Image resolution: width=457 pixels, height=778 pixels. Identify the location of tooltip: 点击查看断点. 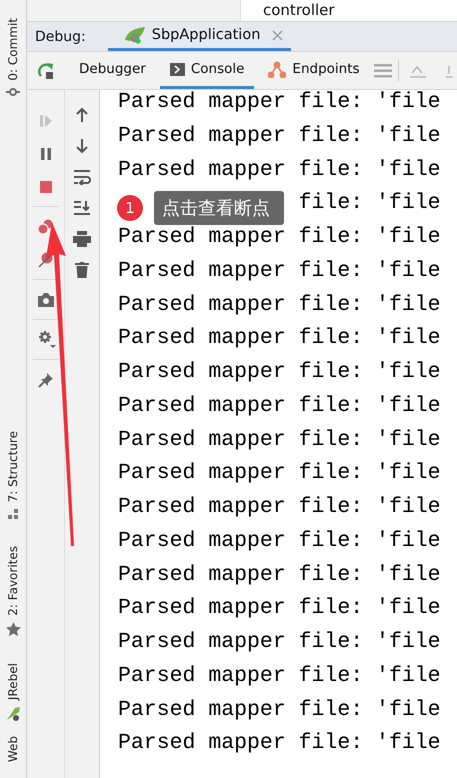
(219, 208).